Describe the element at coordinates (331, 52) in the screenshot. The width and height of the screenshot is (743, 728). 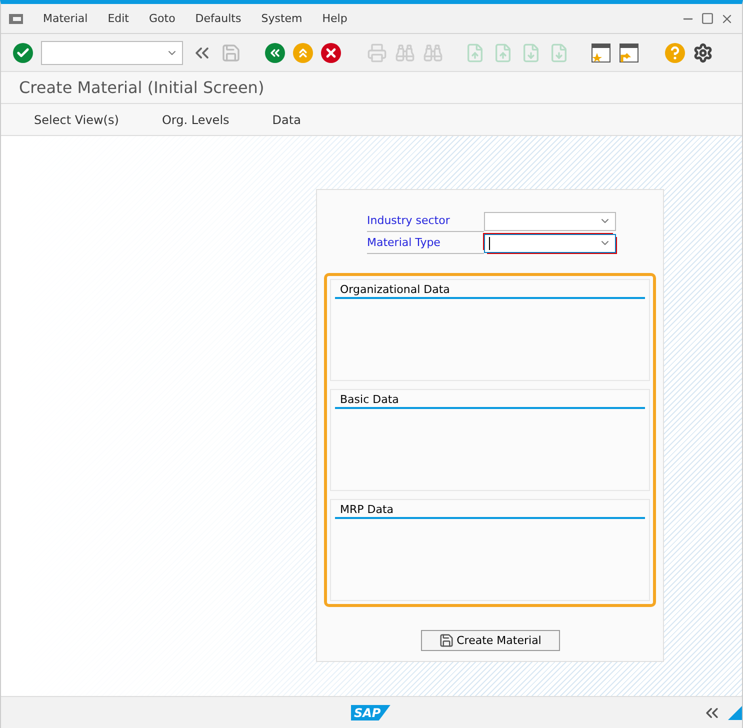
I see `cancel-icon` at that location.